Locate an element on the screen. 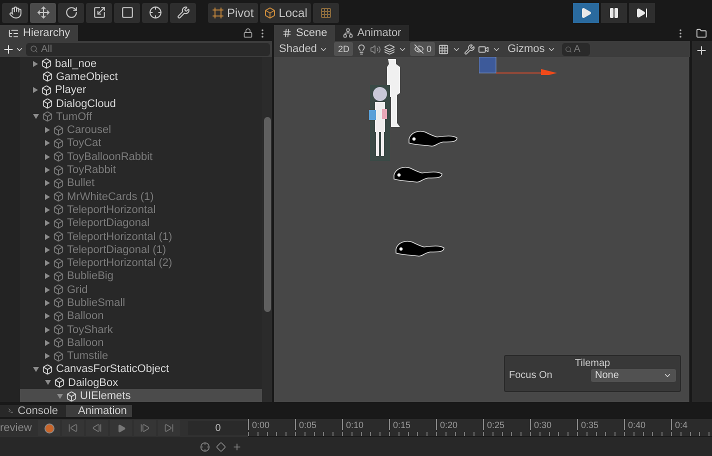 The width and height of the screenshot is (712, 456). search-field: All is located at coordinates (148, 49).